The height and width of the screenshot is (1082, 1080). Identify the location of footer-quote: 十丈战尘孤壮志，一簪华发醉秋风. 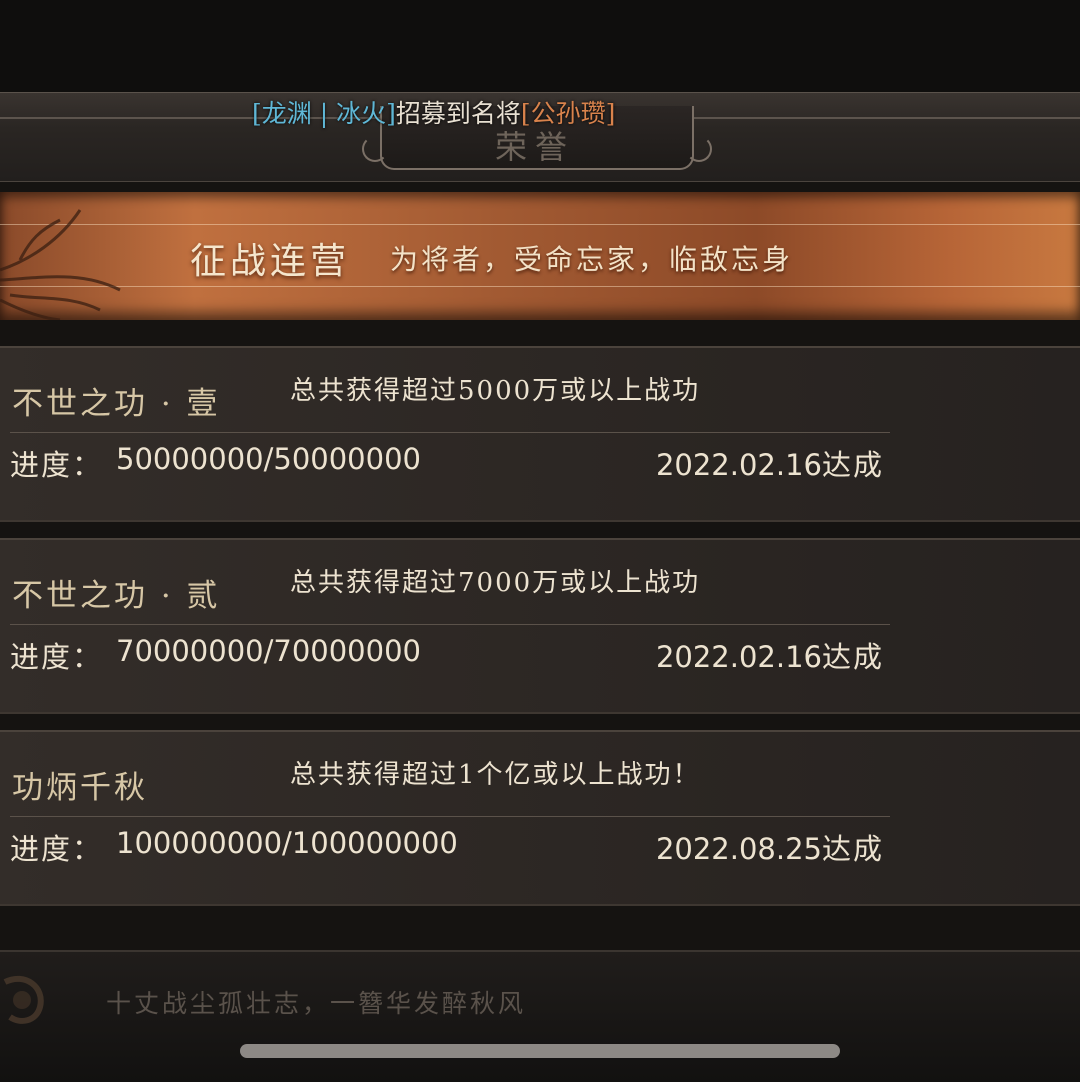
(316, 1003).